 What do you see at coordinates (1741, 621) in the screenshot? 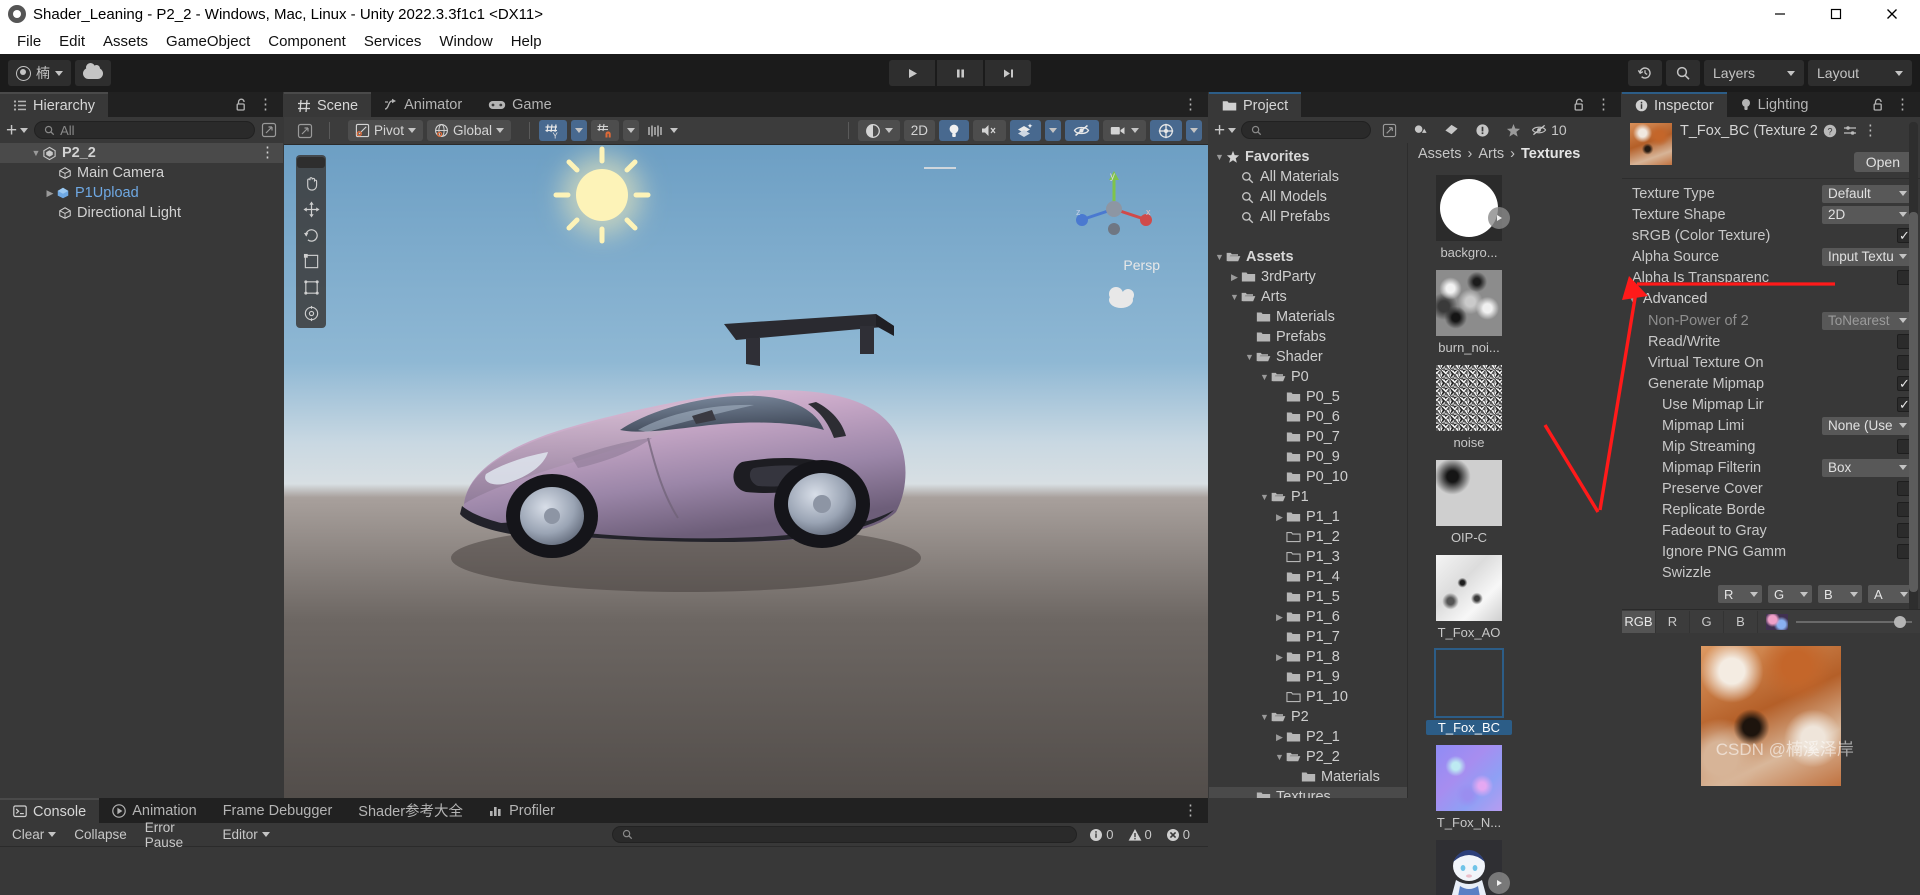
I see `channel-b-button: B` at bounding box center [1741, 621].